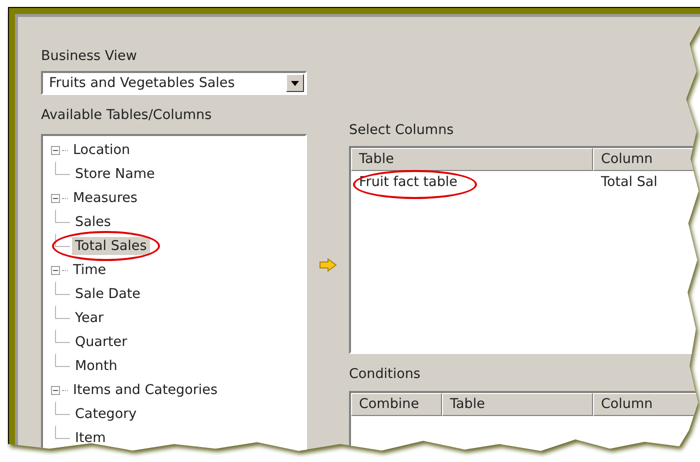 The image size is (700, 462). I want to click on tree-item: Quarter, so click(101, 342).